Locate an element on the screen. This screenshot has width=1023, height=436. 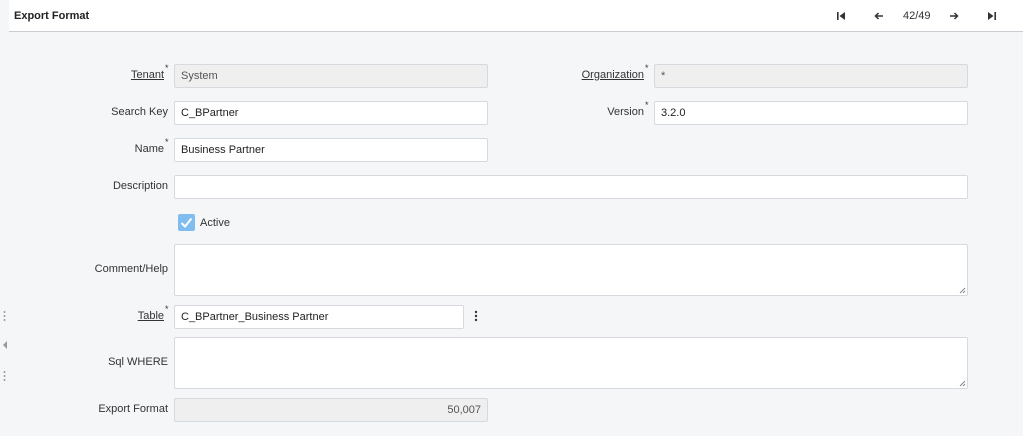
search-key-label: Search Key is located at coordinates (139, 112).